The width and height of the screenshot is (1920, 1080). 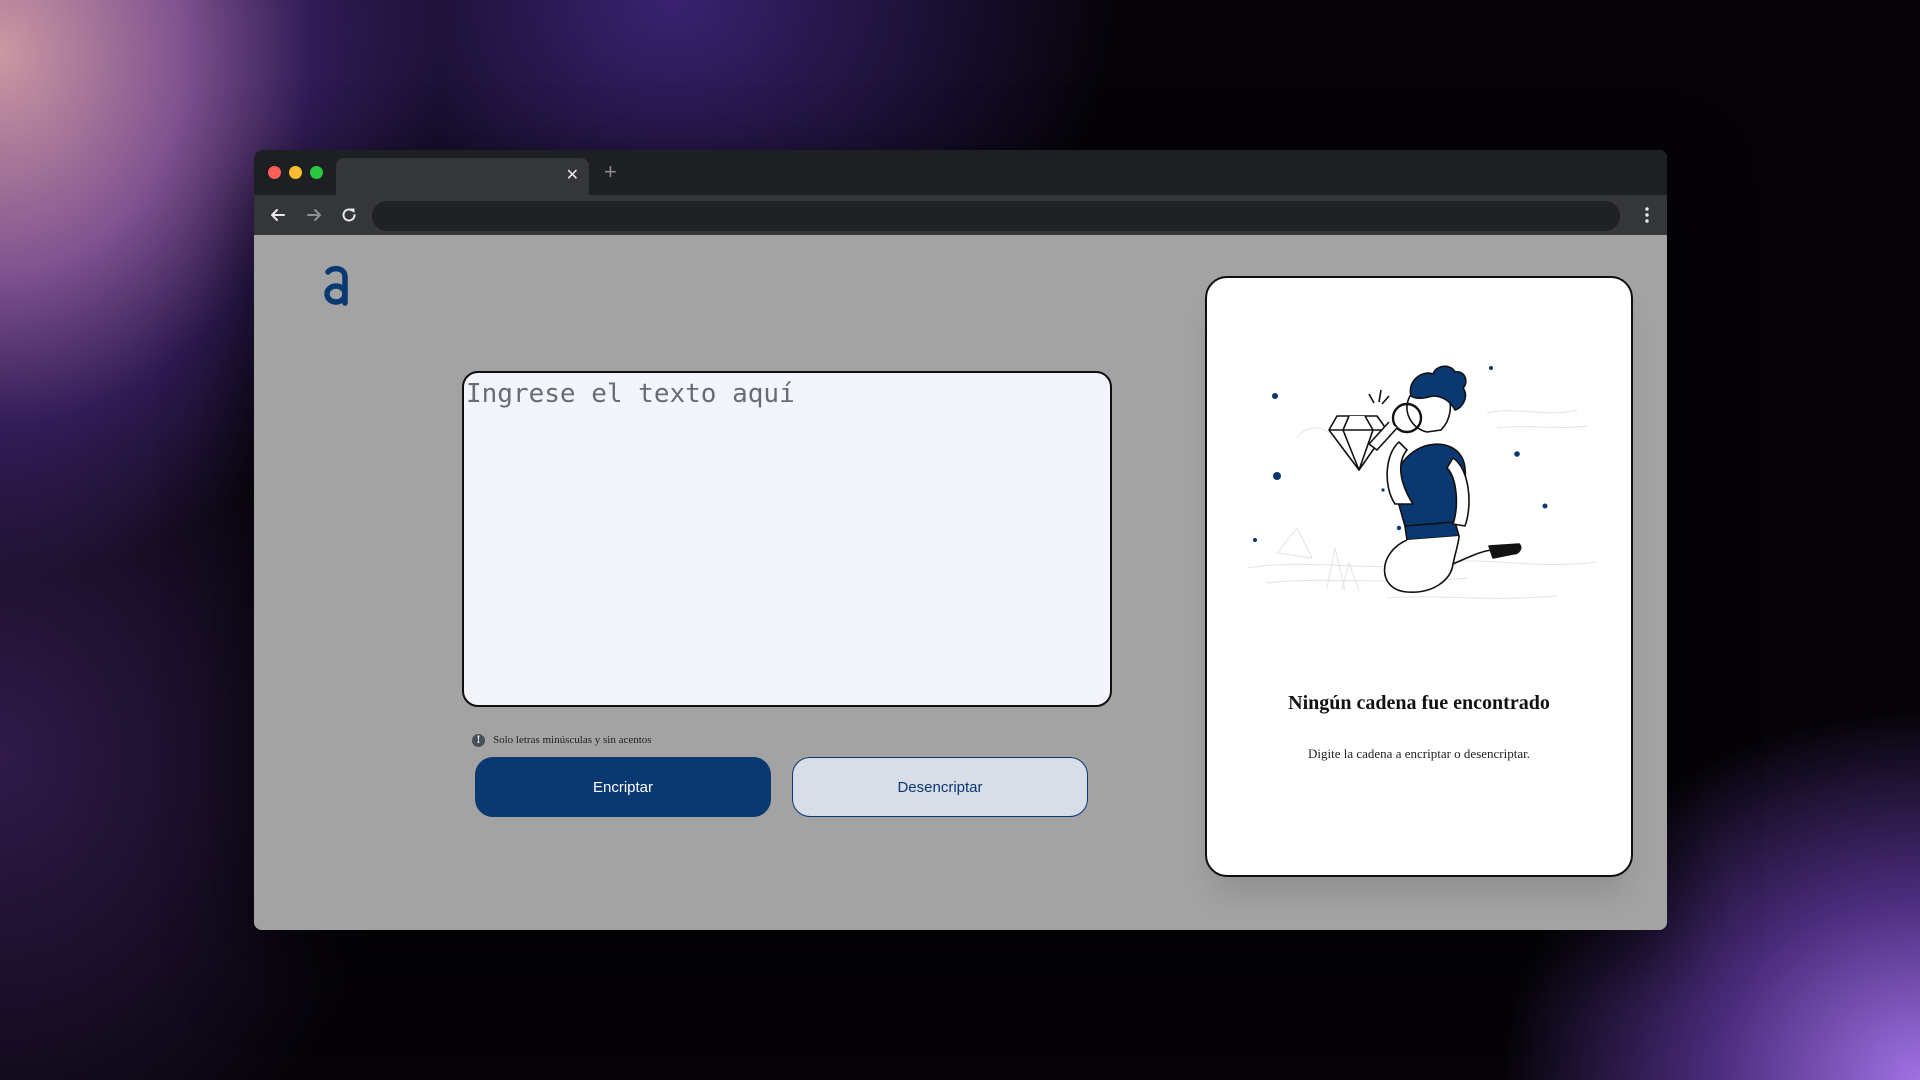 What do you see at coordinates (462, 176) in the screenshot?
I see `active-tab: ✕` at bounding box center [462, 176].